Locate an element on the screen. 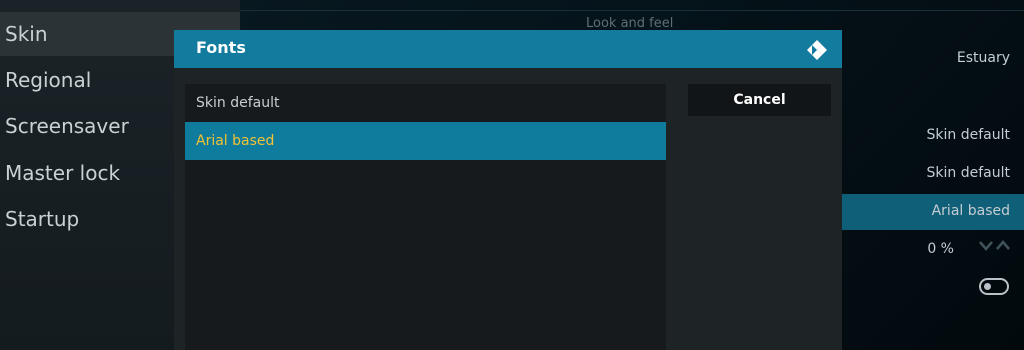 This screenshot has width=1024, height=350. cancel-button: Cancel is located at coordinates (759, 100).